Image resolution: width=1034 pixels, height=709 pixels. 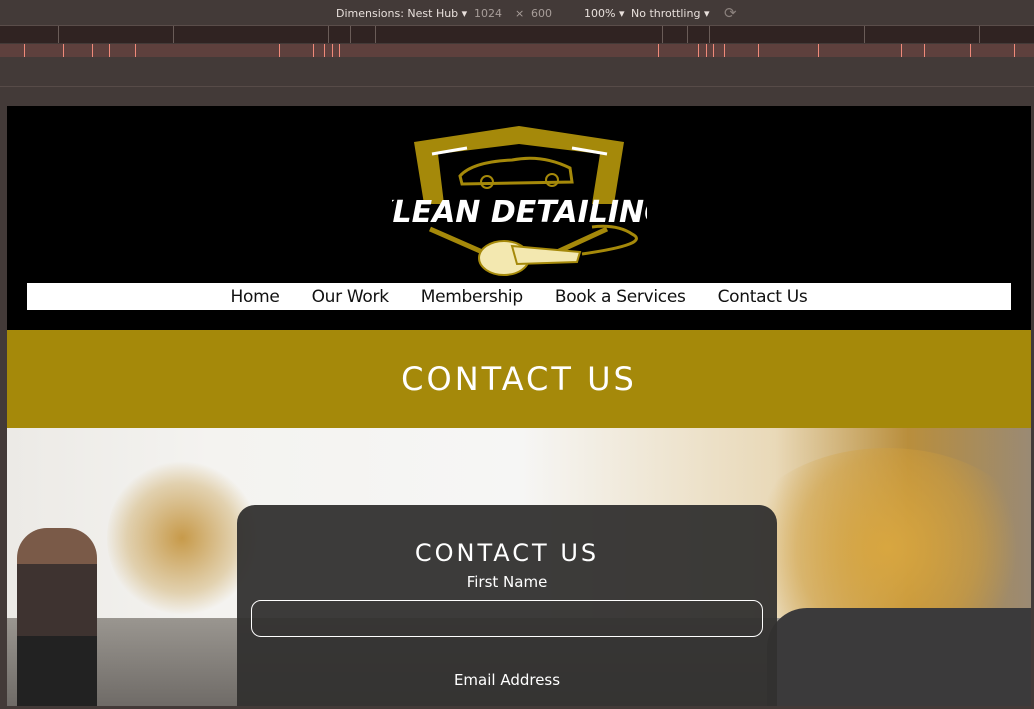 I want to click on background-photo-tree, so click(x=182, y=538).